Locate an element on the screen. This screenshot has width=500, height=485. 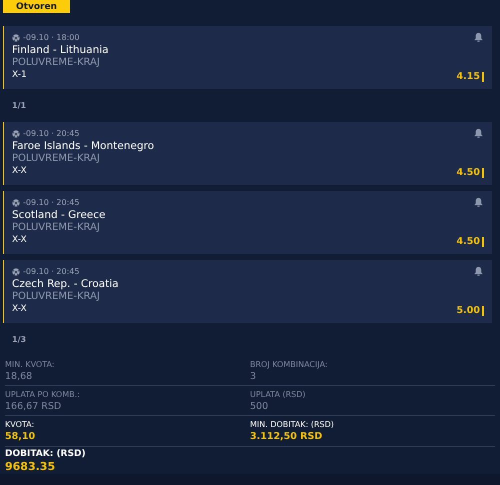
combination-counter: 1/3 is located at coordinates (19, 340).